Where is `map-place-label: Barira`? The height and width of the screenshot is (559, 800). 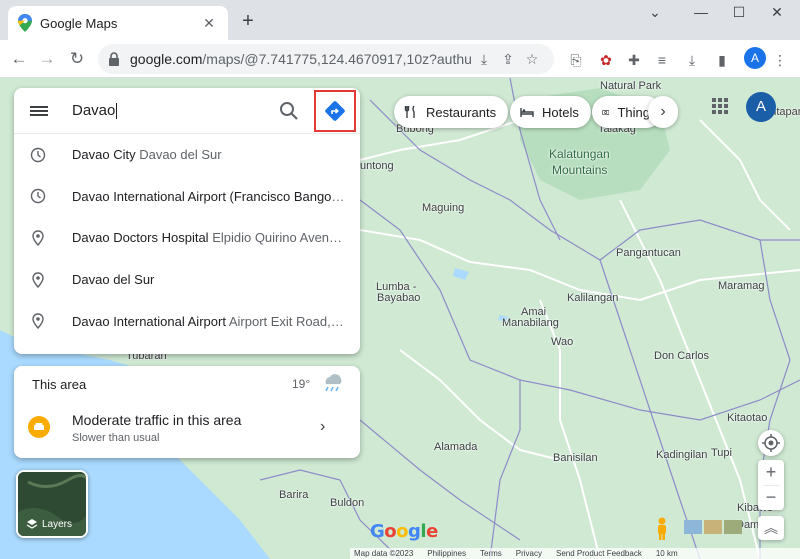 map-place-label: Barira is located at coordinates (293, 495).